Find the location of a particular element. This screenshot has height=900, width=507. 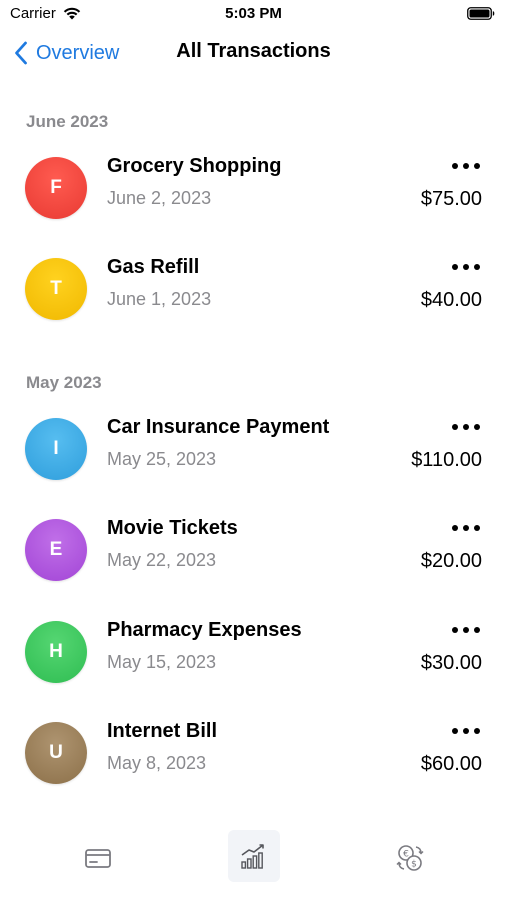

tab-analytics is located at coordinates (254, 856).